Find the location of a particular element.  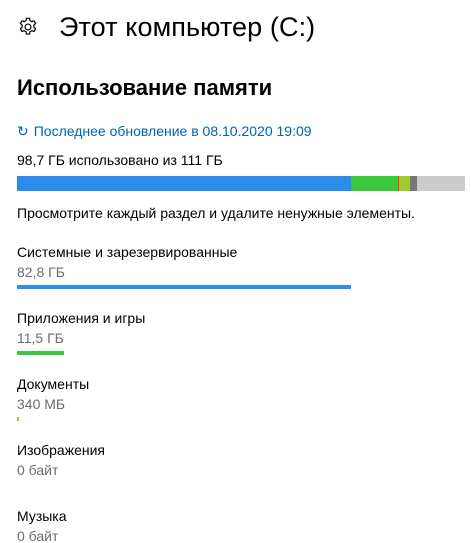

category-name: Документы is located at coordinates (53, 384).